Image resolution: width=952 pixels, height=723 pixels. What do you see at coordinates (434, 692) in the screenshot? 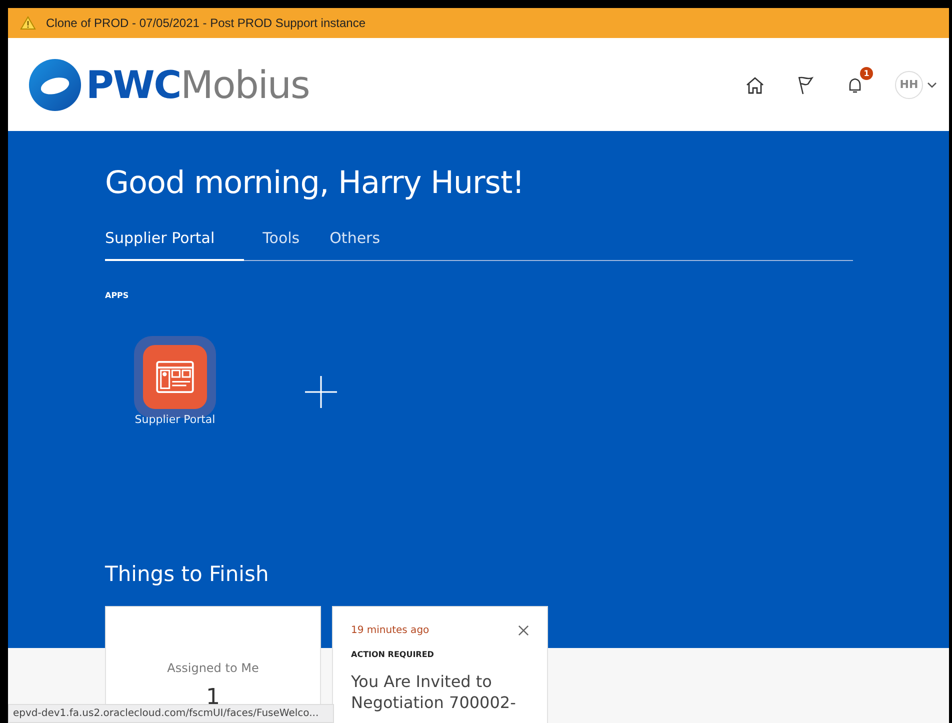
I see `notification-message: You Are Invited to Negotiation 700002-` at bounding box center [434, 692].